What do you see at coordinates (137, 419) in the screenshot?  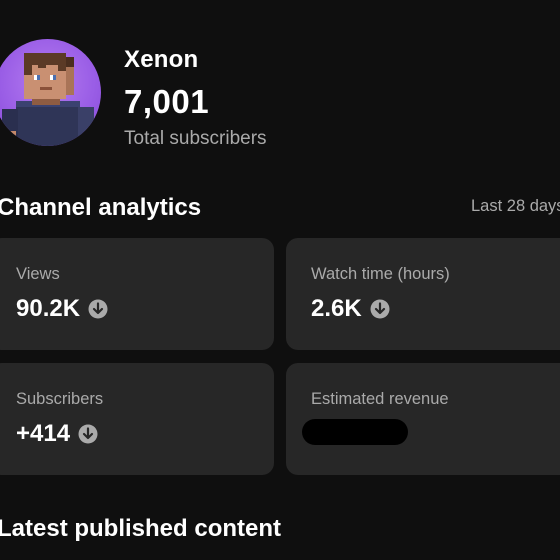 I see `subscribers-card: Subscribers +414` at bounding box center [137, 419].